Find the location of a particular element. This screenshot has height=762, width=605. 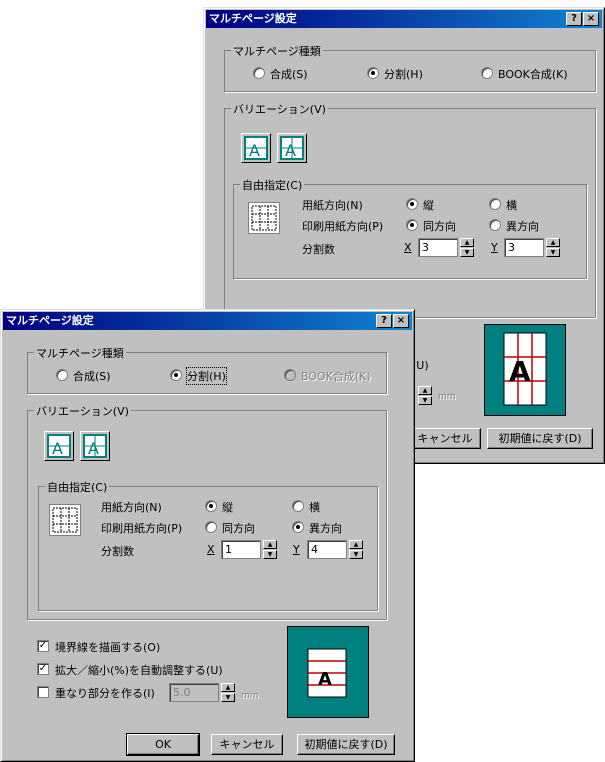

back-reset-button: 初期値に戻す(D) is located at coordinates (540, 438).